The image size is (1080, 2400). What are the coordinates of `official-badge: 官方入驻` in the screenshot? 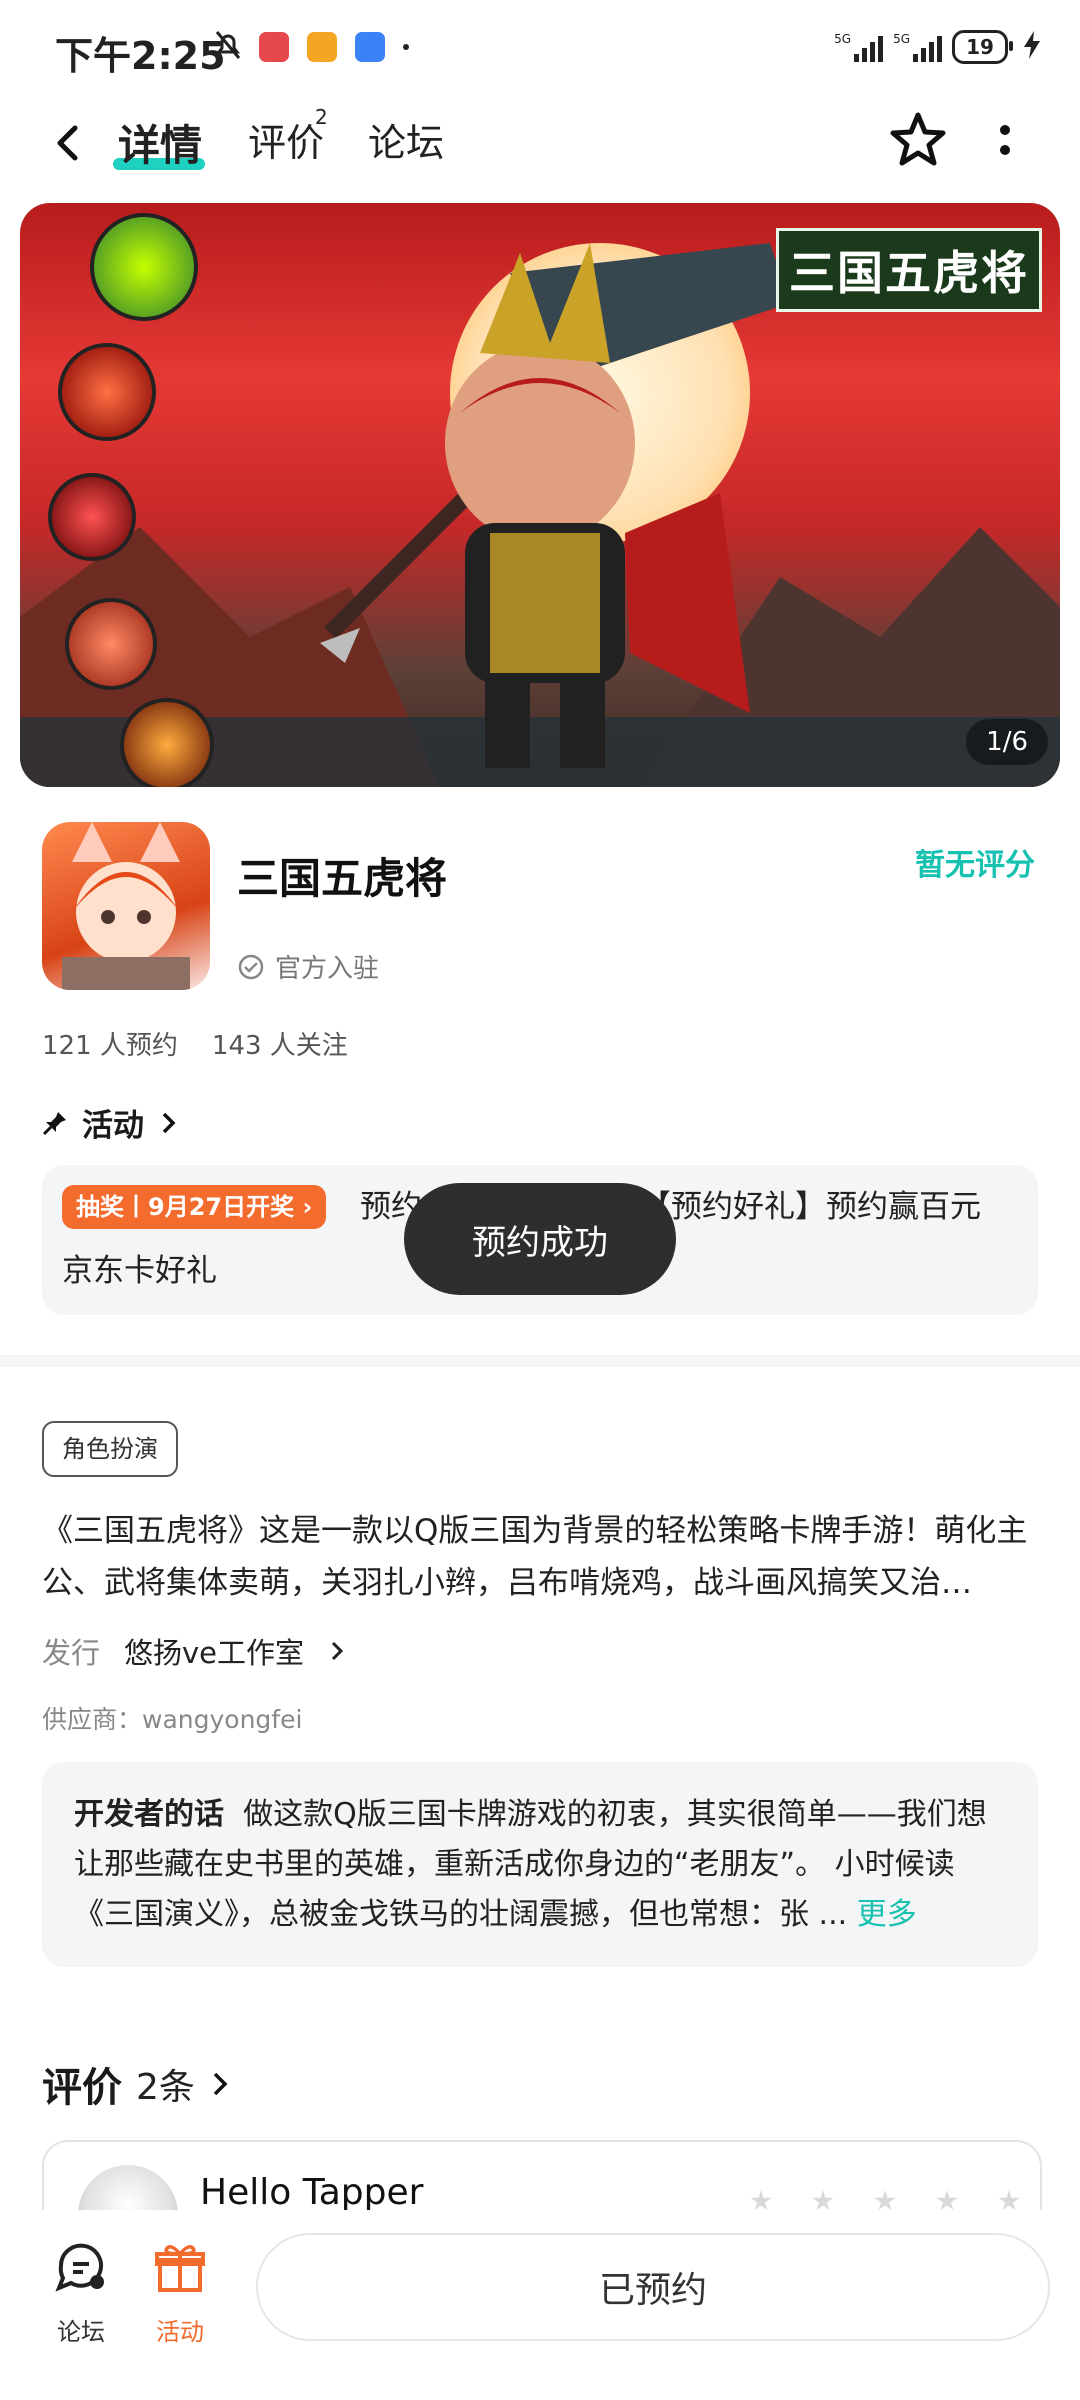 It's located at (308, 966).